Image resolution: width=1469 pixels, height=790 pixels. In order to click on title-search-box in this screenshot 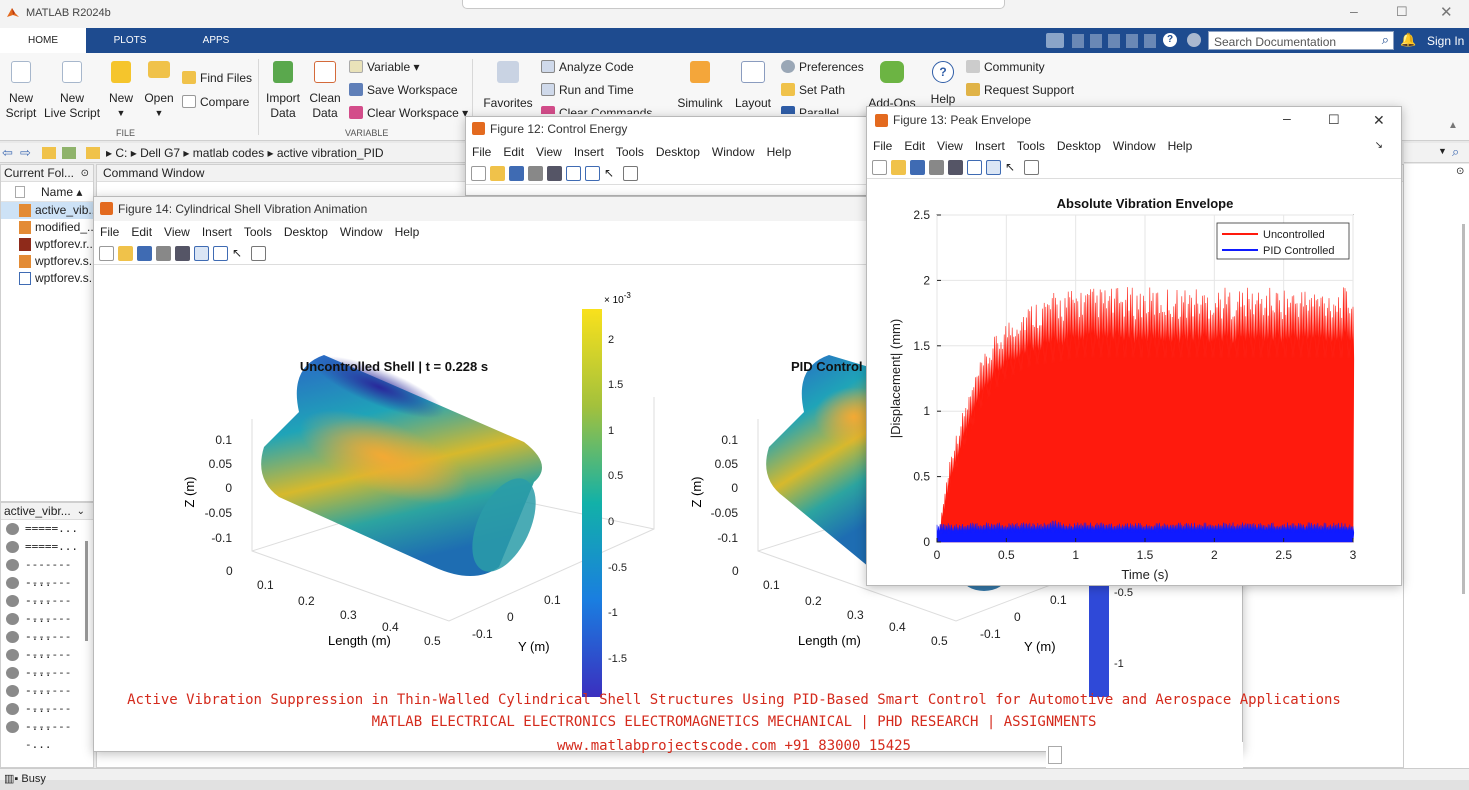, I will do `click(733, 4)`.